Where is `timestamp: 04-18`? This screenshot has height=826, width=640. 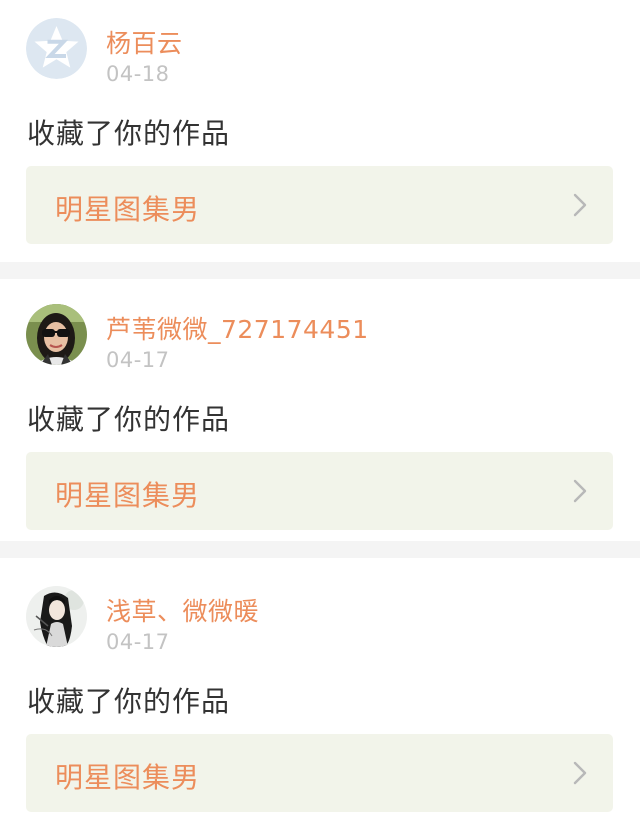
timestamp: 04-18 is located at coordinates (138, 74).